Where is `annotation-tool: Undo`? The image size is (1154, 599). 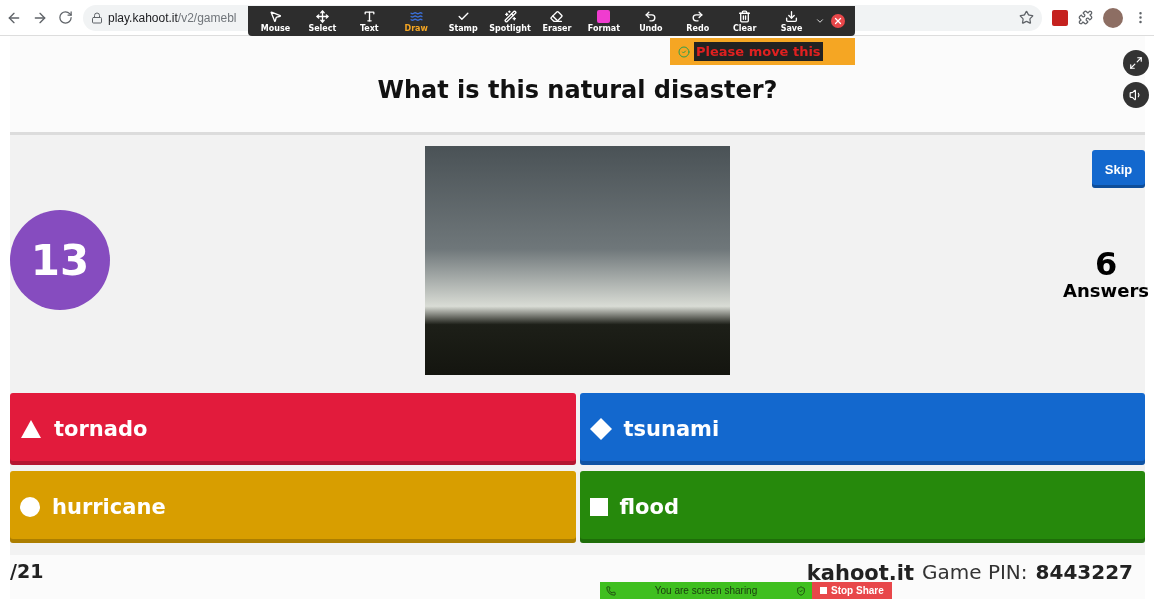 annotation-tool: Undo is located at coordinates (651, 21).